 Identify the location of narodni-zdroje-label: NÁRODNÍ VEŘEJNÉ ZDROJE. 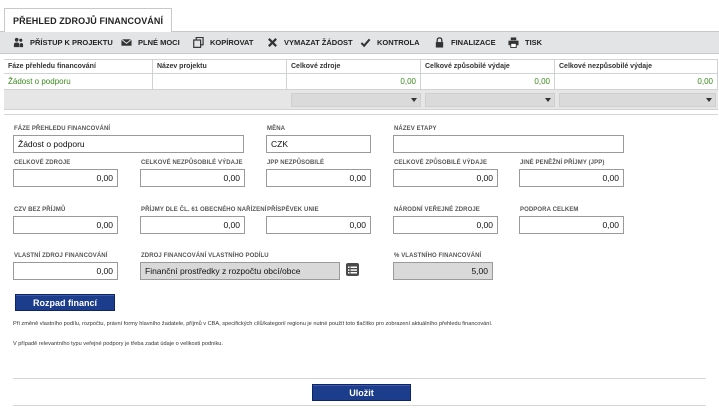
(437, 210).